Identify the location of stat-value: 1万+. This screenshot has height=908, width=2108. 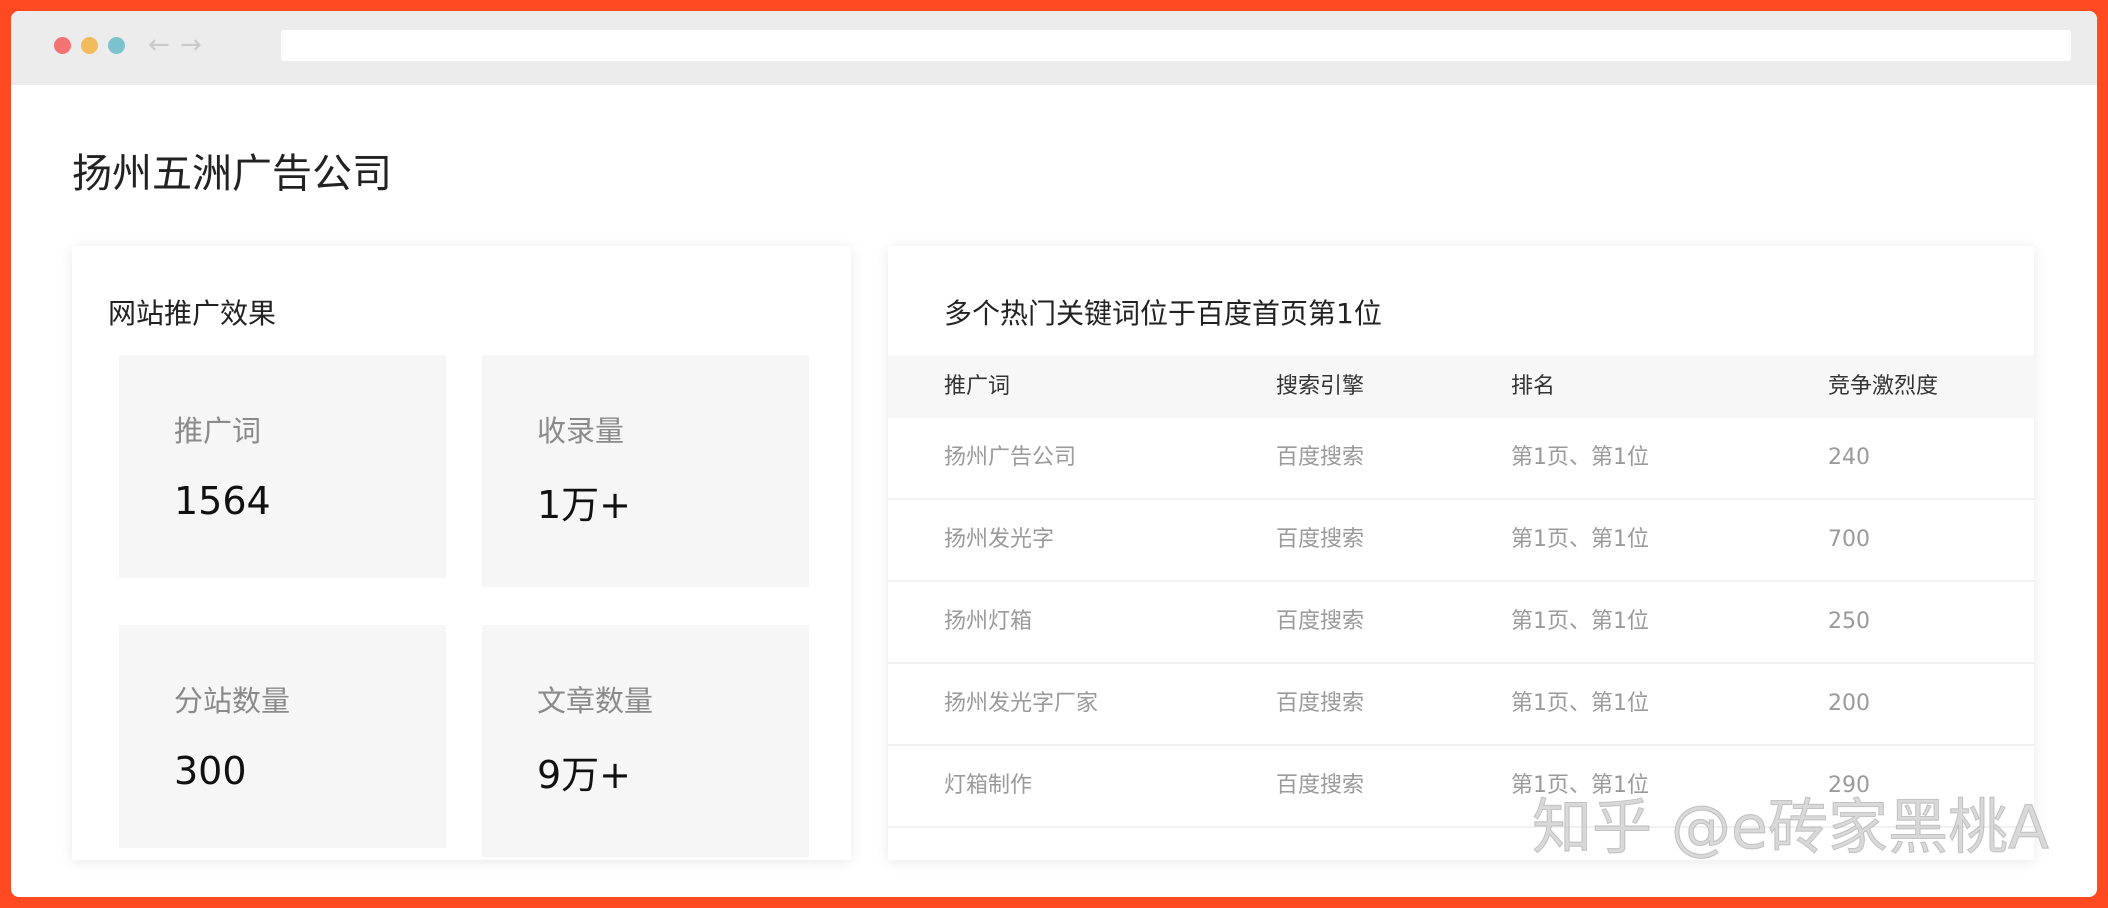
(584, 505).